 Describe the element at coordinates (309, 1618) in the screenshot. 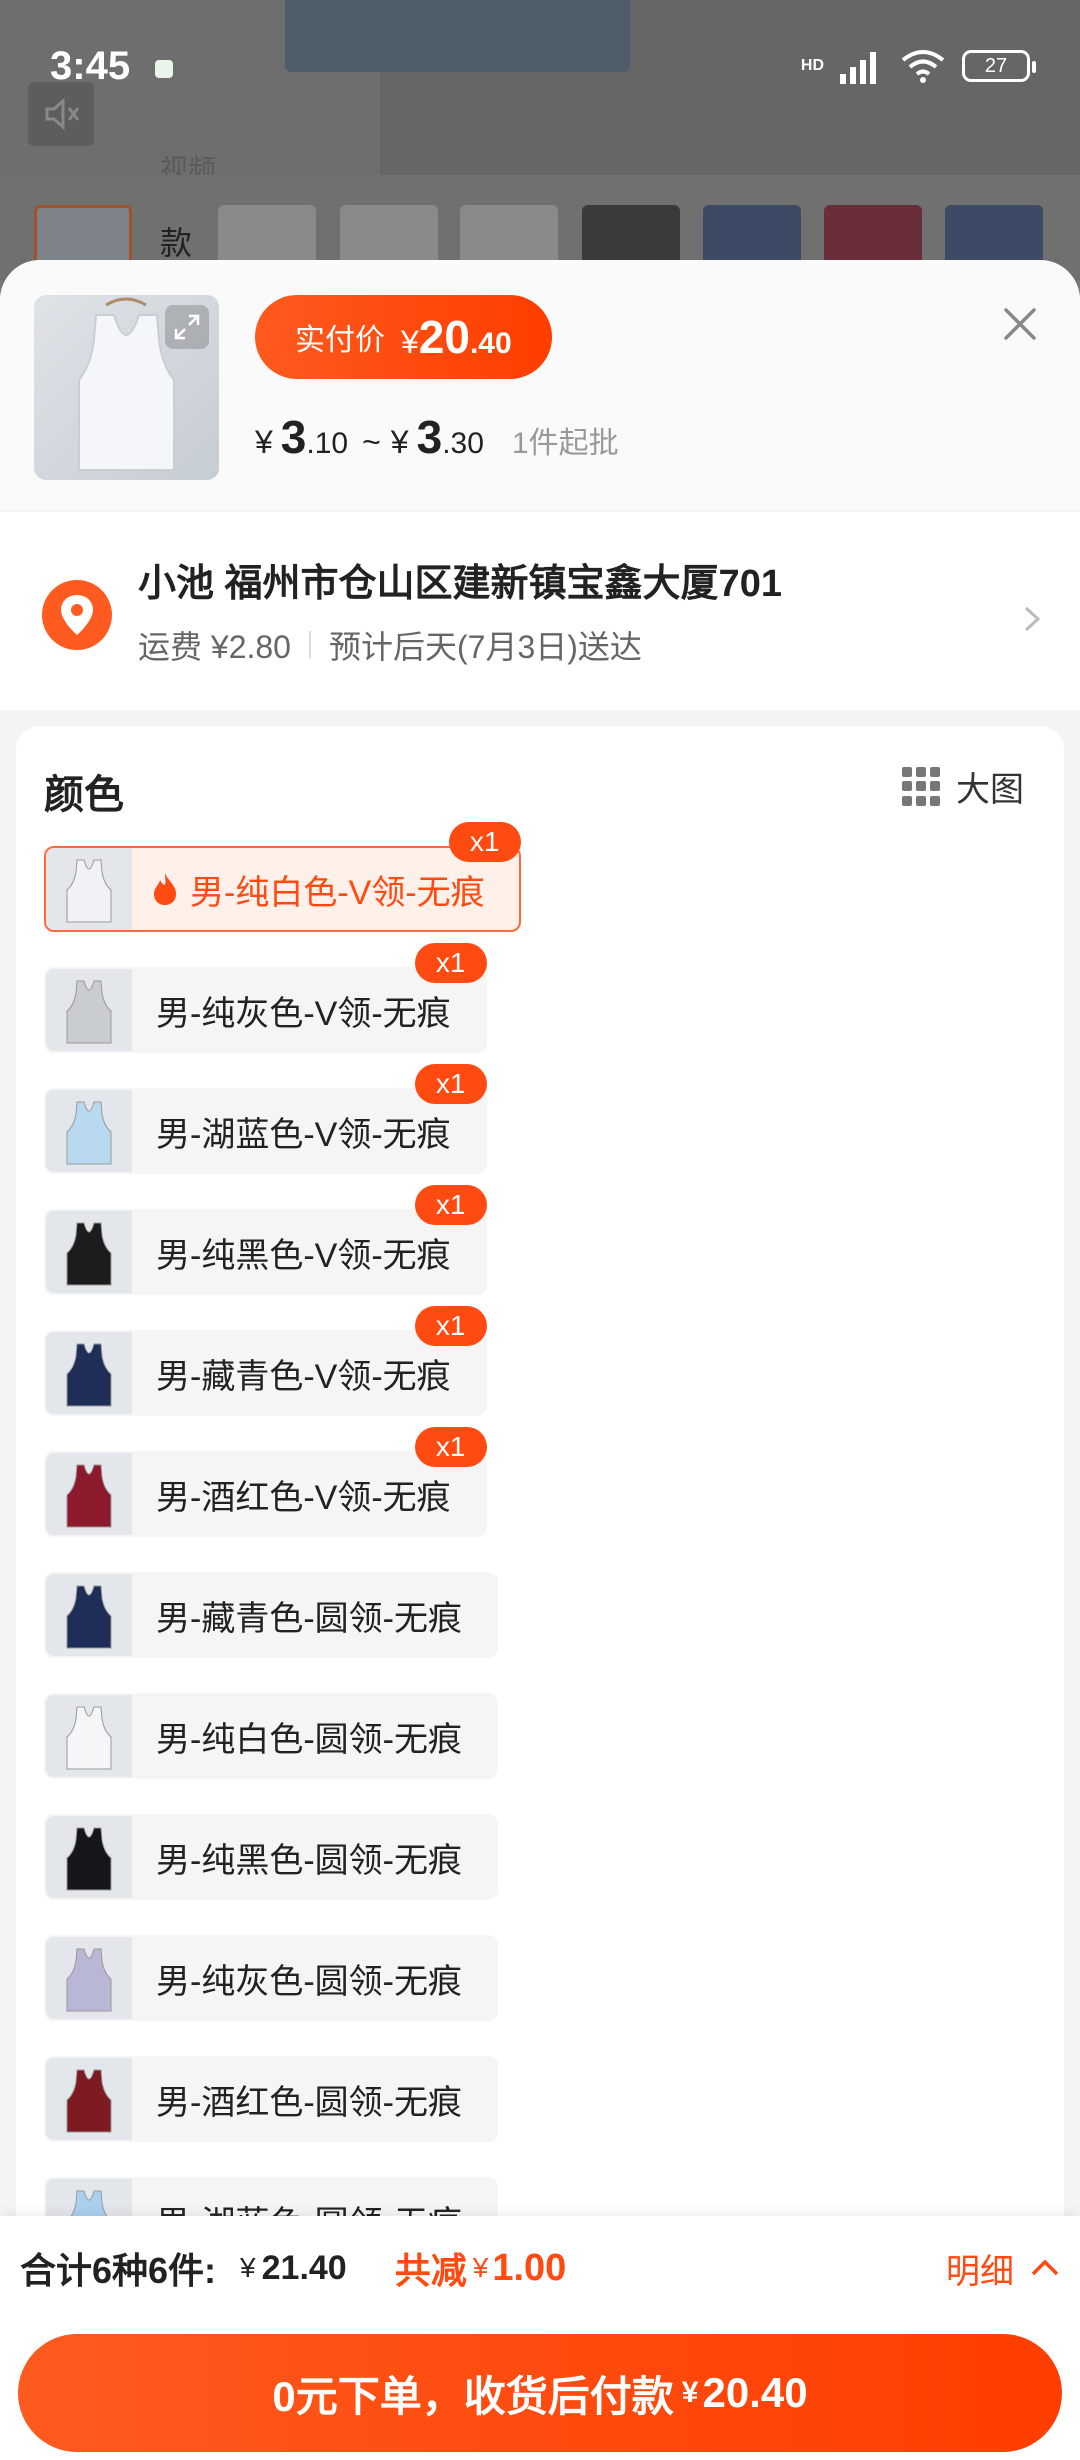

I see `color-option-label: 男-藏青色-圆领-无痕` at that location.